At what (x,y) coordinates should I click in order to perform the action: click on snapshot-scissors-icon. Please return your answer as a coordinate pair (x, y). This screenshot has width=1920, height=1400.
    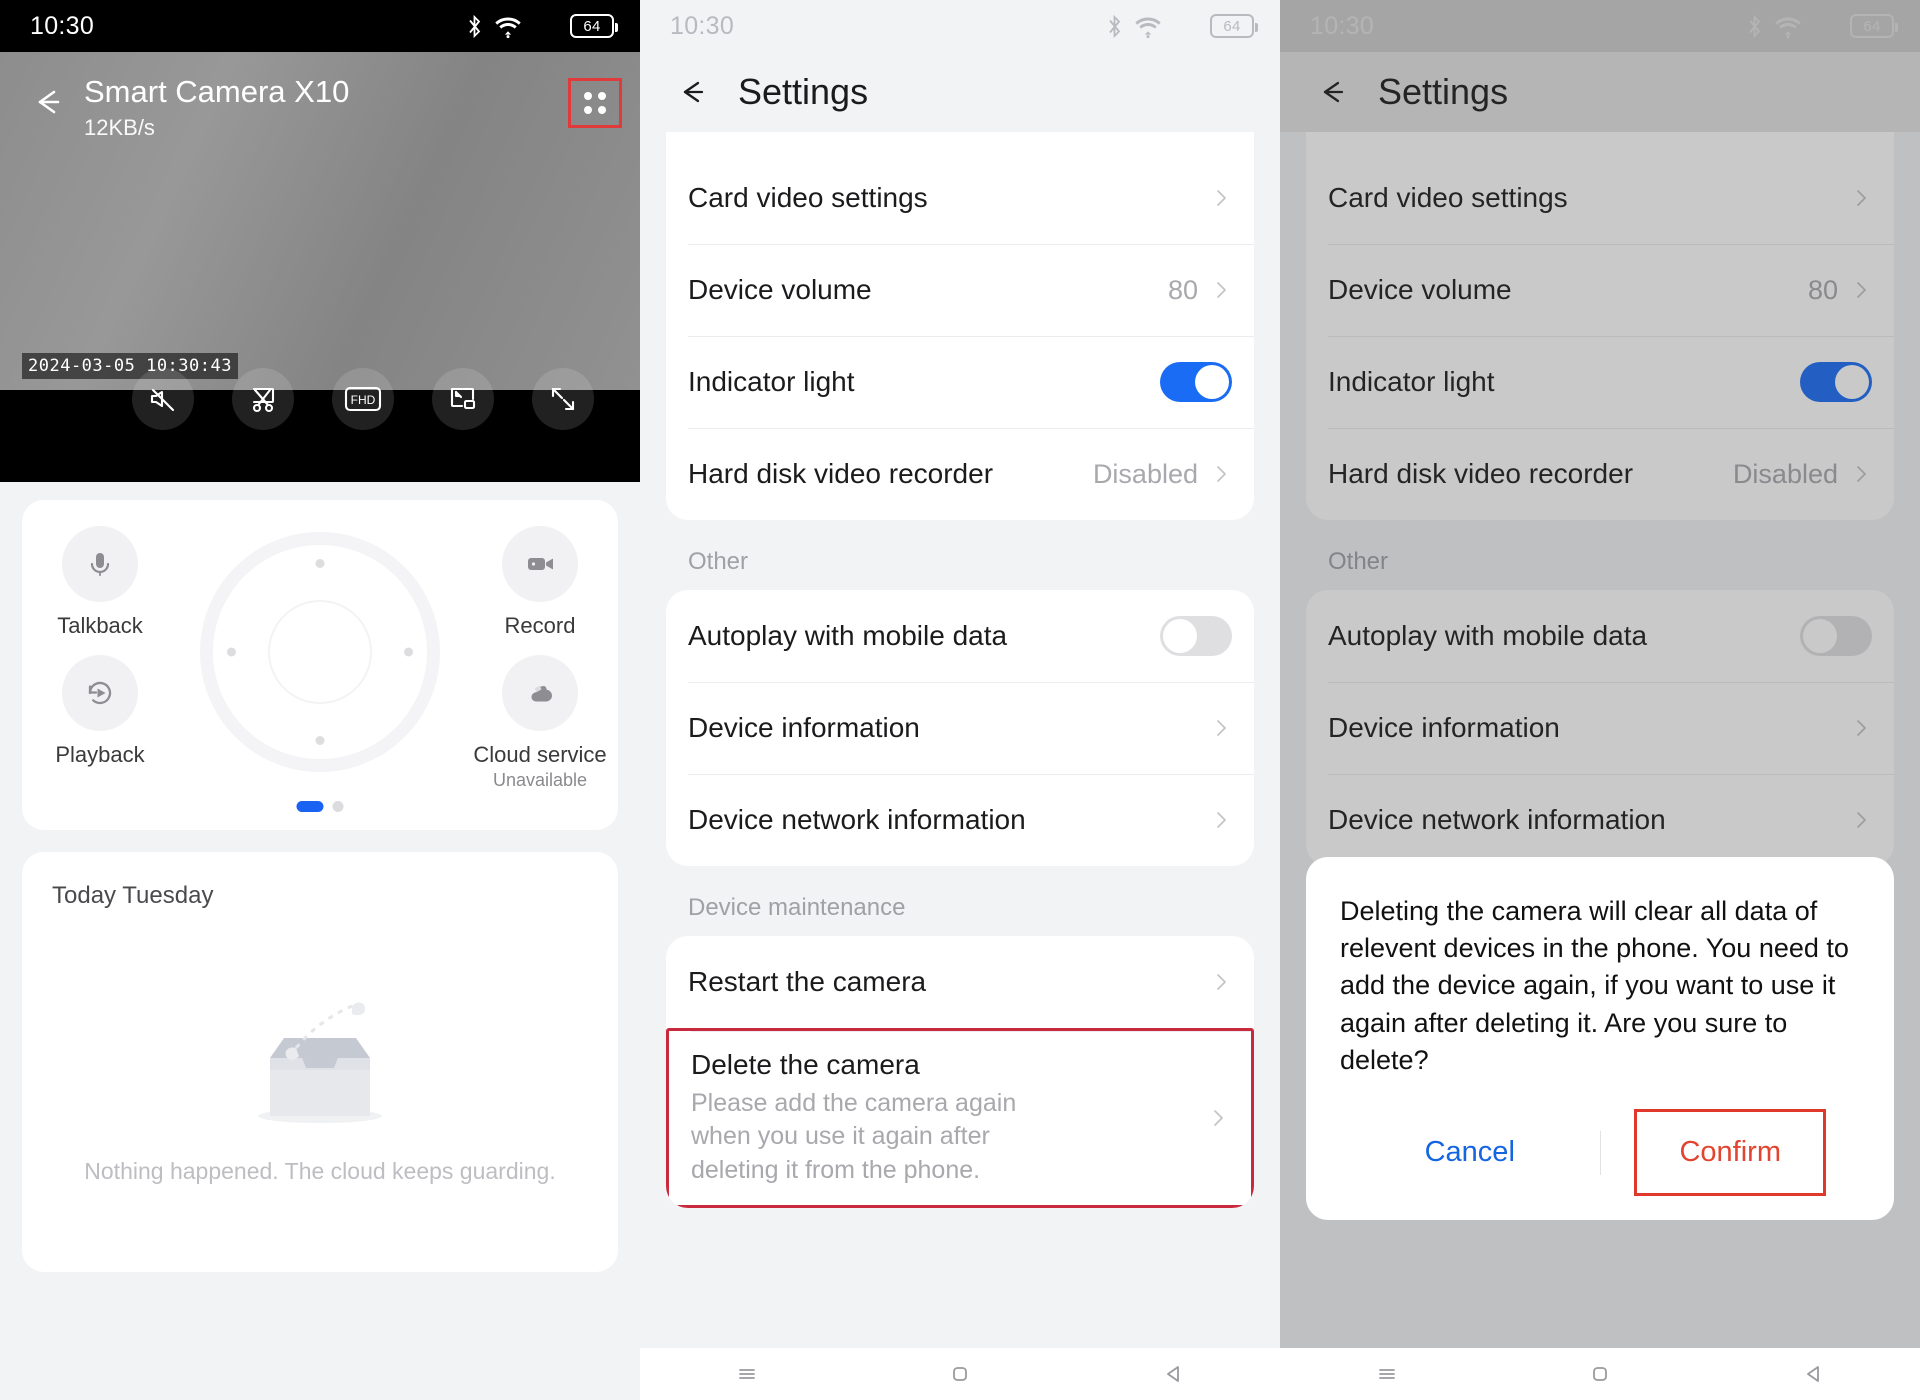
    Looking at the image, I should click on (263, 399).